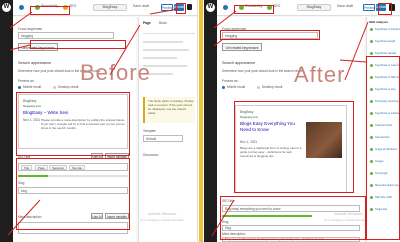 Image resolution: width=400 pixels, height=242 pixels. I want to click on seo-check-item: Keyphrase length, so click(382, 41).